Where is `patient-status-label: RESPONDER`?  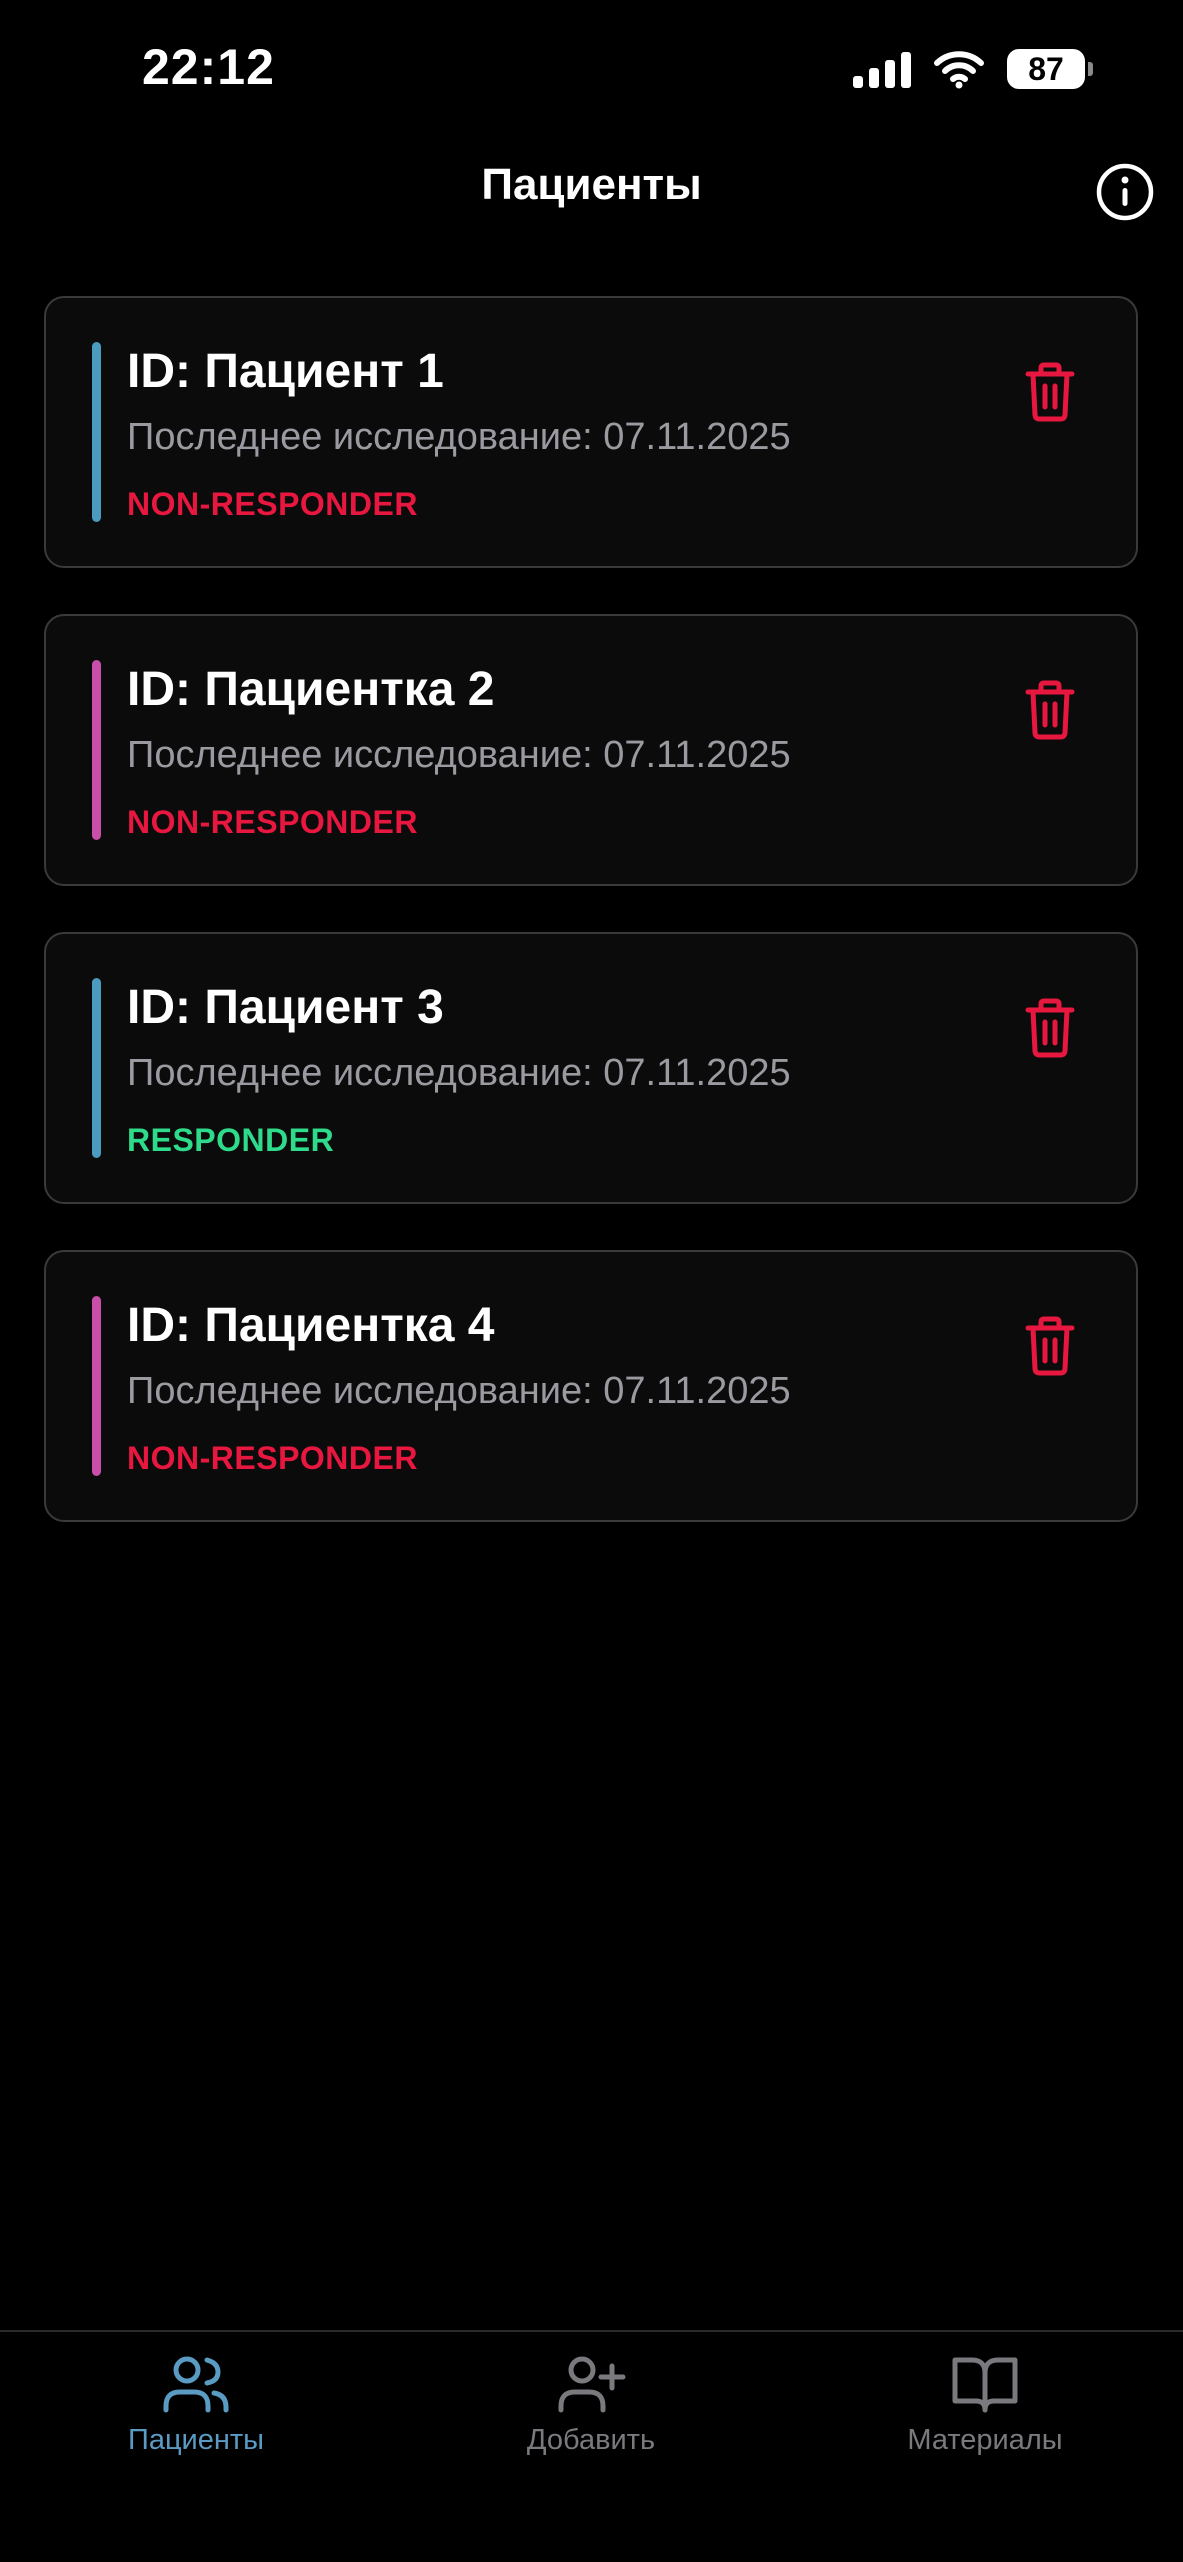 patient-status-label: RESPONDER is located at coordinates (231, 1140).